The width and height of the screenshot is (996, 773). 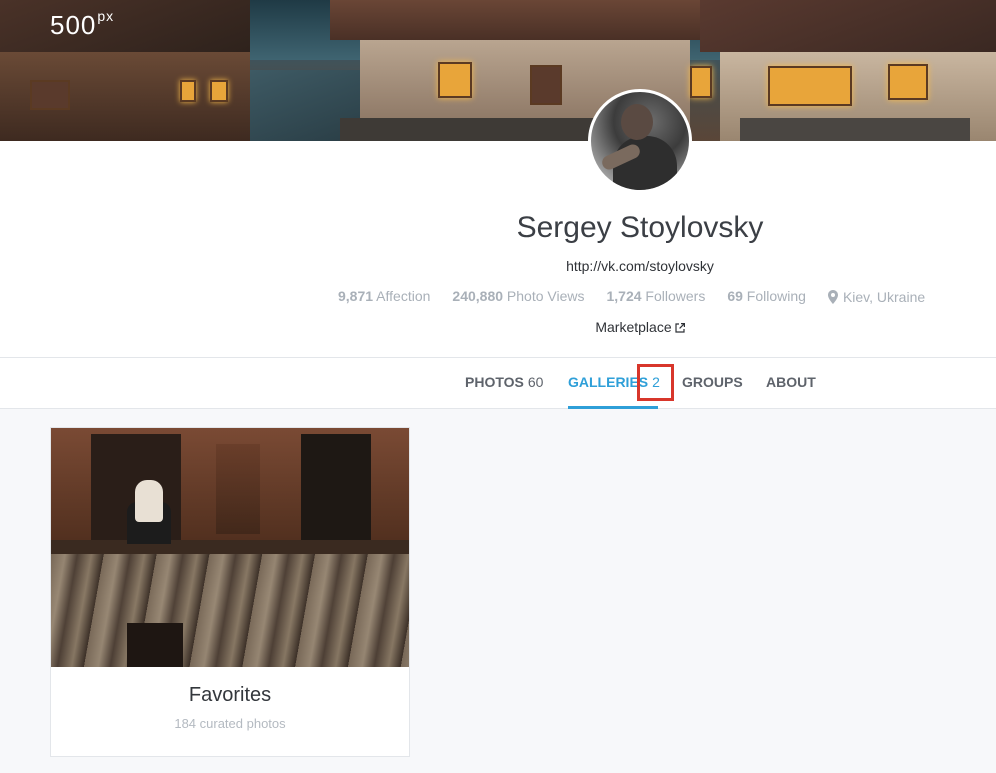 I want to click on stat-following: 69 Following, so click(x=766, y=297).